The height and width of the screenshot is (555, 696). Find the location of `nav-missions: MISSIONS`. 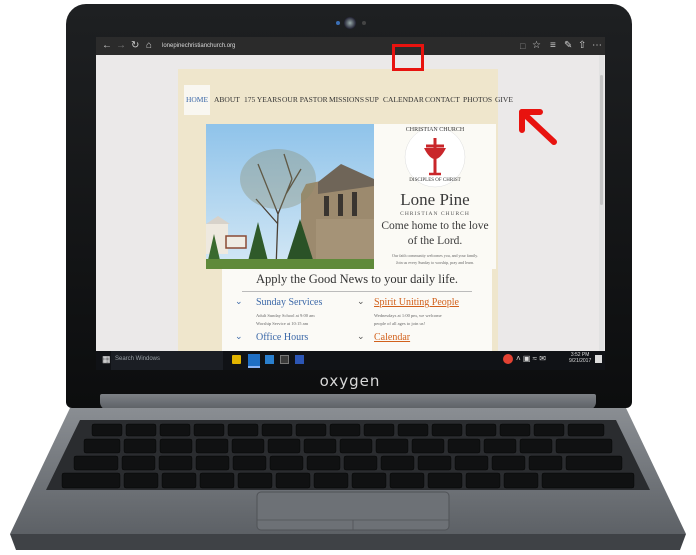

nav-missions: MISSIONS is located at coordinates (346, 100).